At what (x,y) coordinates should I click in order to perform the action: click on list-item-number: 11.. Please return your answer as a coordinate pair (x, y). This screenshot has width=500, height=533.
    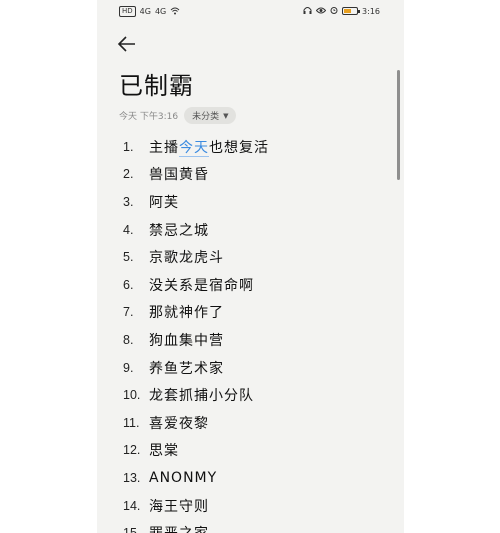
    Looking at the image, I should click on (131, 422).